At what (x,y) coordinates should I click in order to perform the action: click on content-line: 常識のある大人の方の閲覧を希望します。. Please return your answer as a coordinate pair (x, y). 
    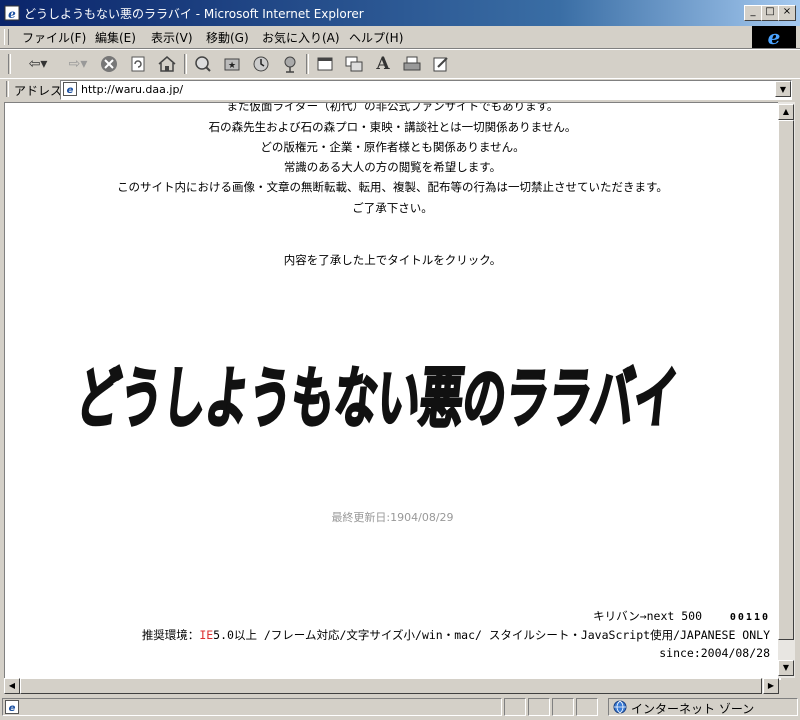
    Looking at the image, I should click on (392, 167).